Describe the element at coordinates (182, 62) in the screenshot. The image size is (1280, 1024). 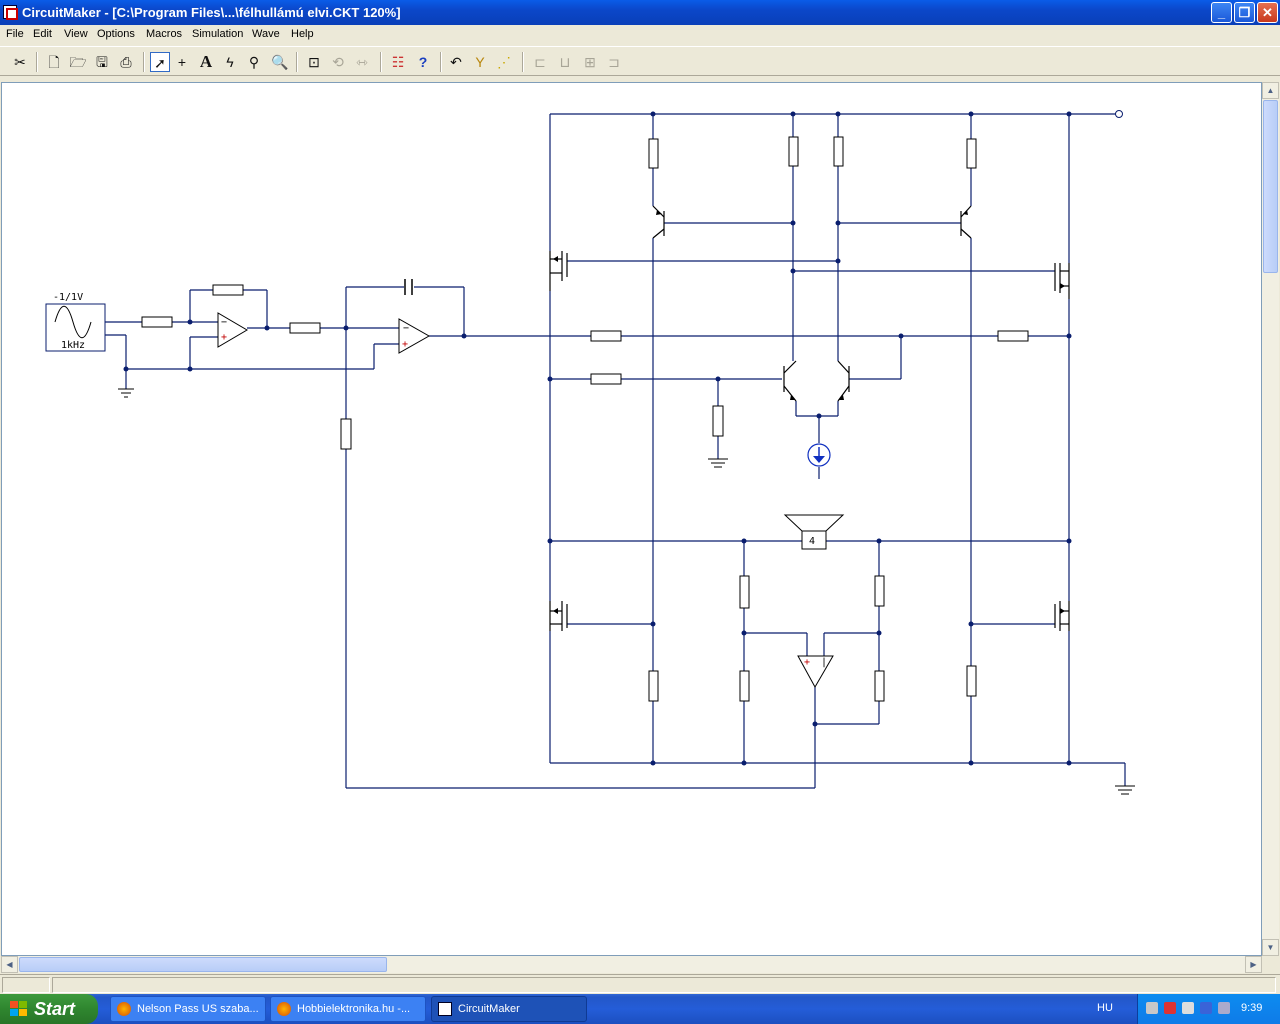
I see `wire-tool-icon: +` at that location.